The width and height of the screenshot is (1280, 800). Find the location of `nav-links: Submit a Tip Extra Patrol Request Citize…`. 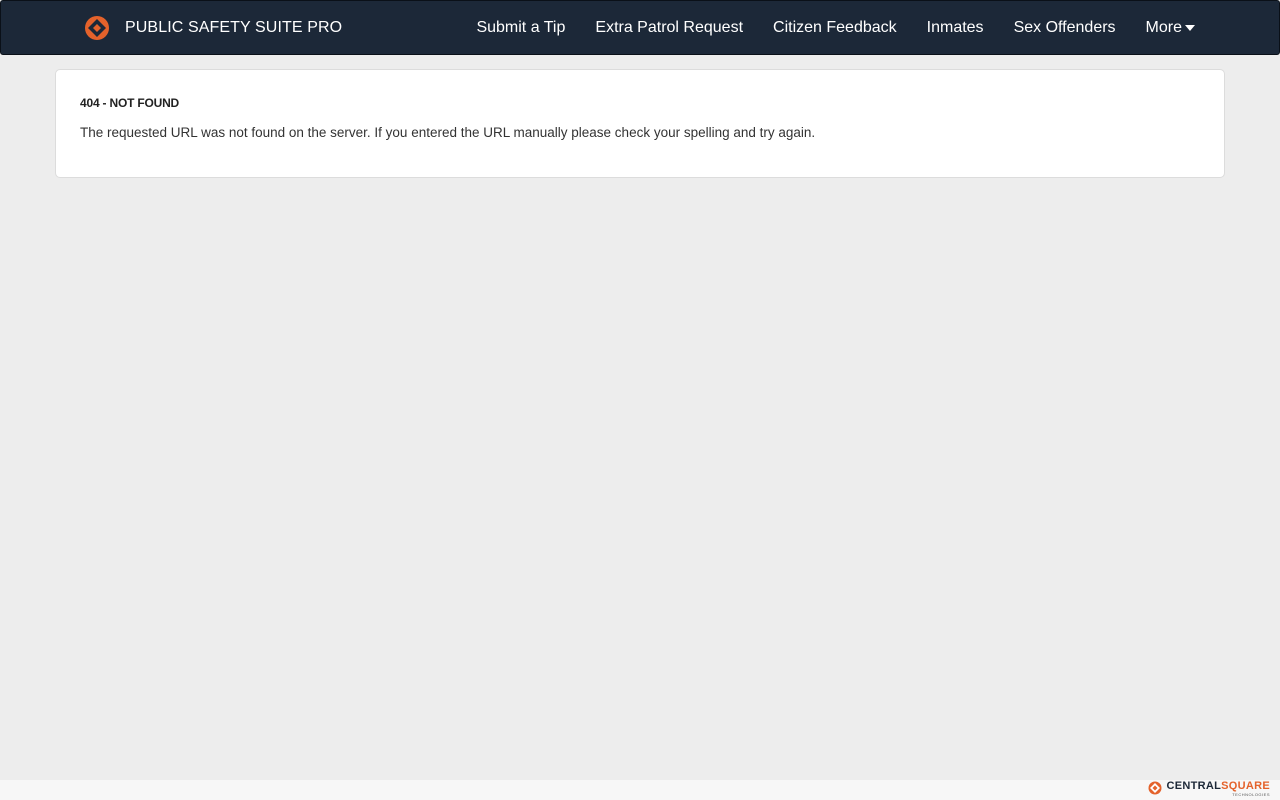

nav-links: Submit a Tip Extra Patrol Request Citize… is located at coordinates (820, 27).